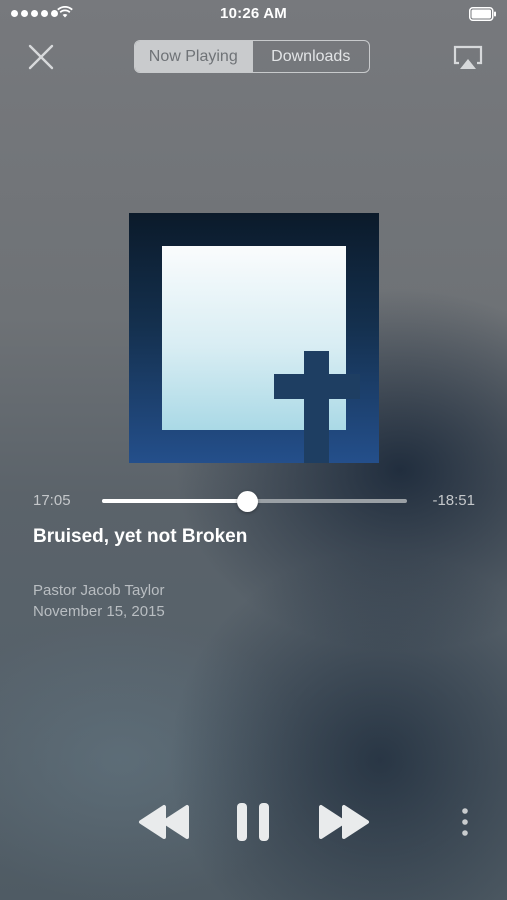 This screenshot has height=900, width=507. What do you see at coordinates (164, 822) in the screenshot?
I see `rewind-icon` at bounding box center [164, 822].